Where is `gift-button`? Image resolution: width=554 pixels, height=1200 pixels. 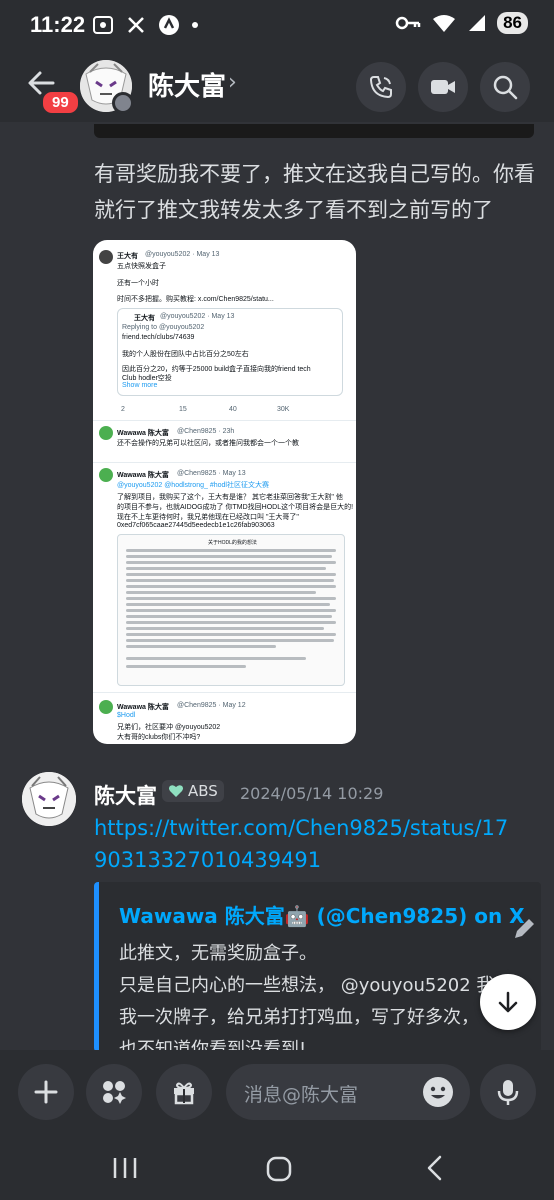 gift-button is located at coordinates (184, 1092).